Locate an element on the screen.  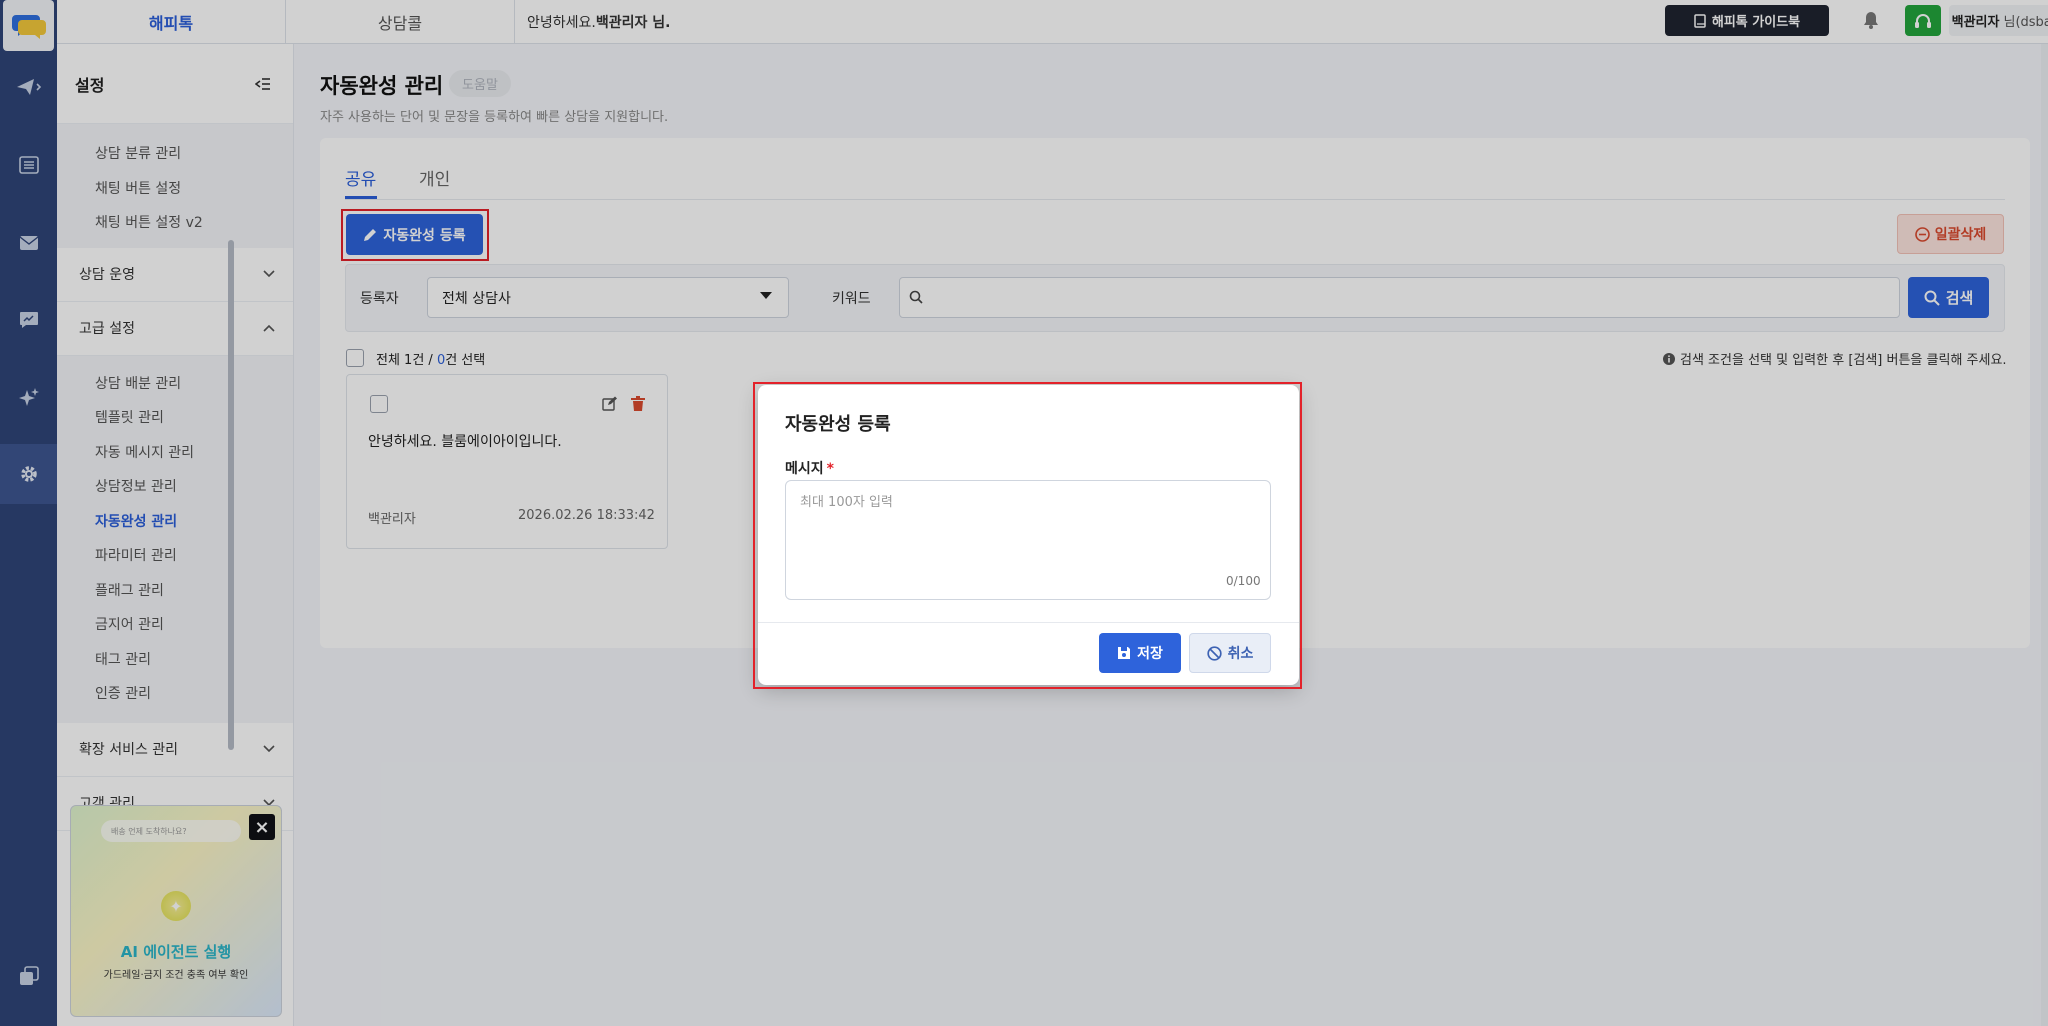
save-button: 저장 is located at coordinates (1140, 653).